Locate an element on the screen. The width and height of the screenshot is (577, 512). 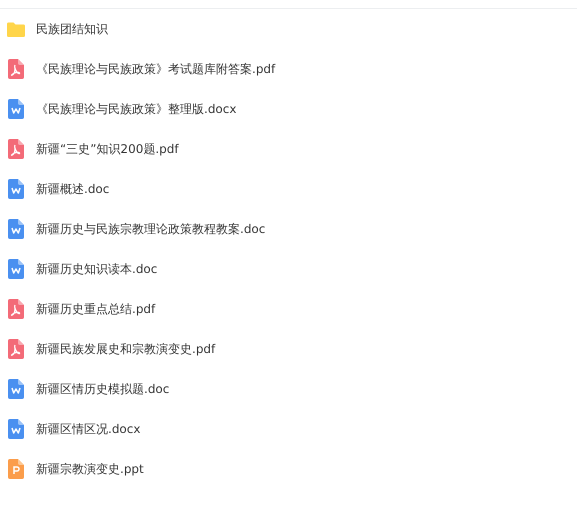
folder-name: 民族团结知识 is located at coordinates (72, 29).